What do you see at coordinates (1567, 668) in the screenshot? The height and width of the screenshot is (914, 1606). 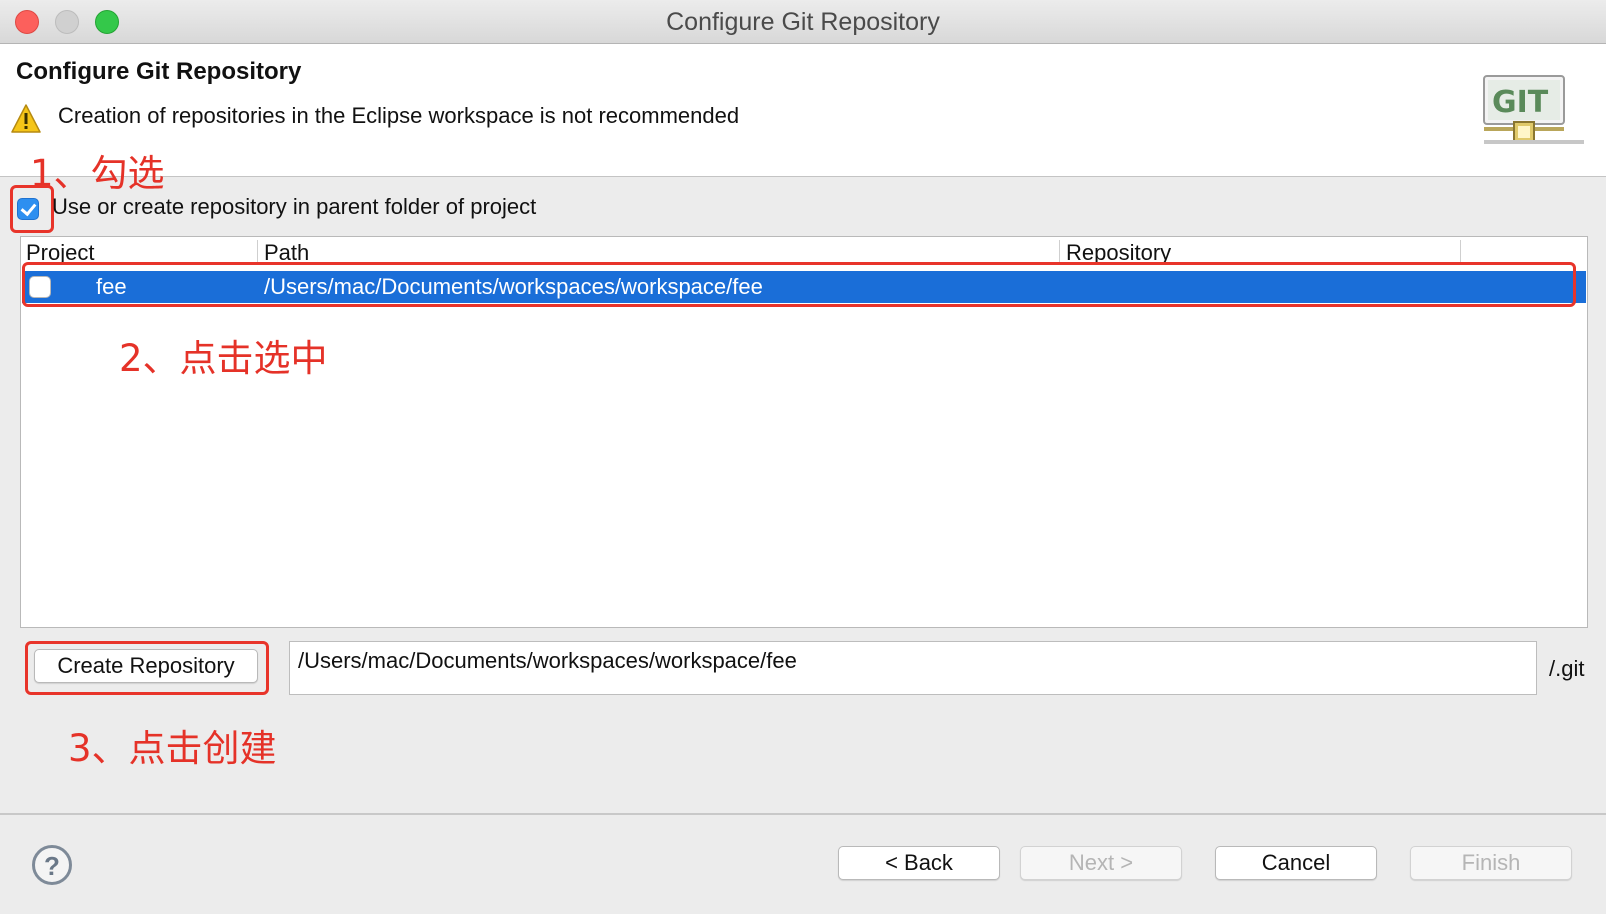 I see `git-suffix-label: /.git` at bounding box center [1567, 668].